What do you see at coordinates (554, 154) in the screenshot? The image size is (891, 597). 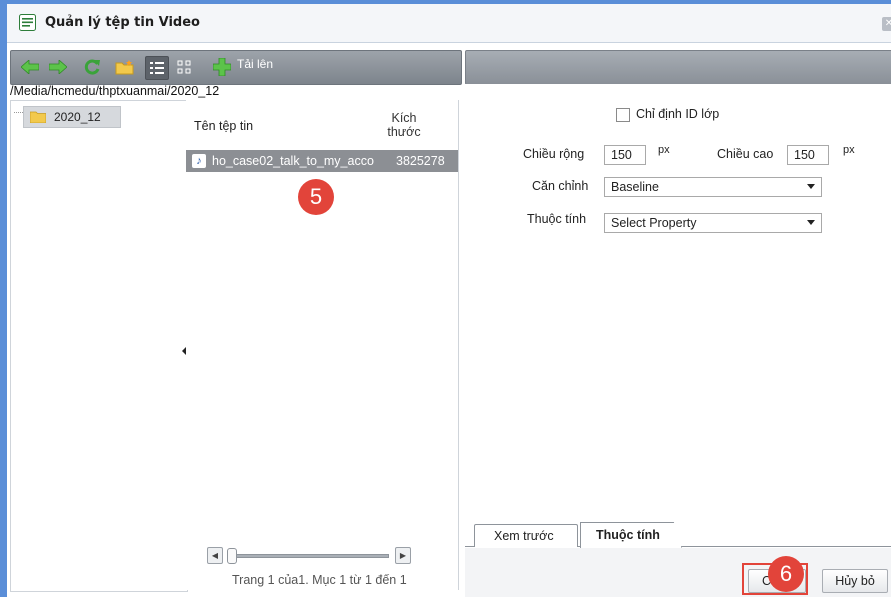 I see `width-label: Chiều rộng` at bounding box center [554, 154].